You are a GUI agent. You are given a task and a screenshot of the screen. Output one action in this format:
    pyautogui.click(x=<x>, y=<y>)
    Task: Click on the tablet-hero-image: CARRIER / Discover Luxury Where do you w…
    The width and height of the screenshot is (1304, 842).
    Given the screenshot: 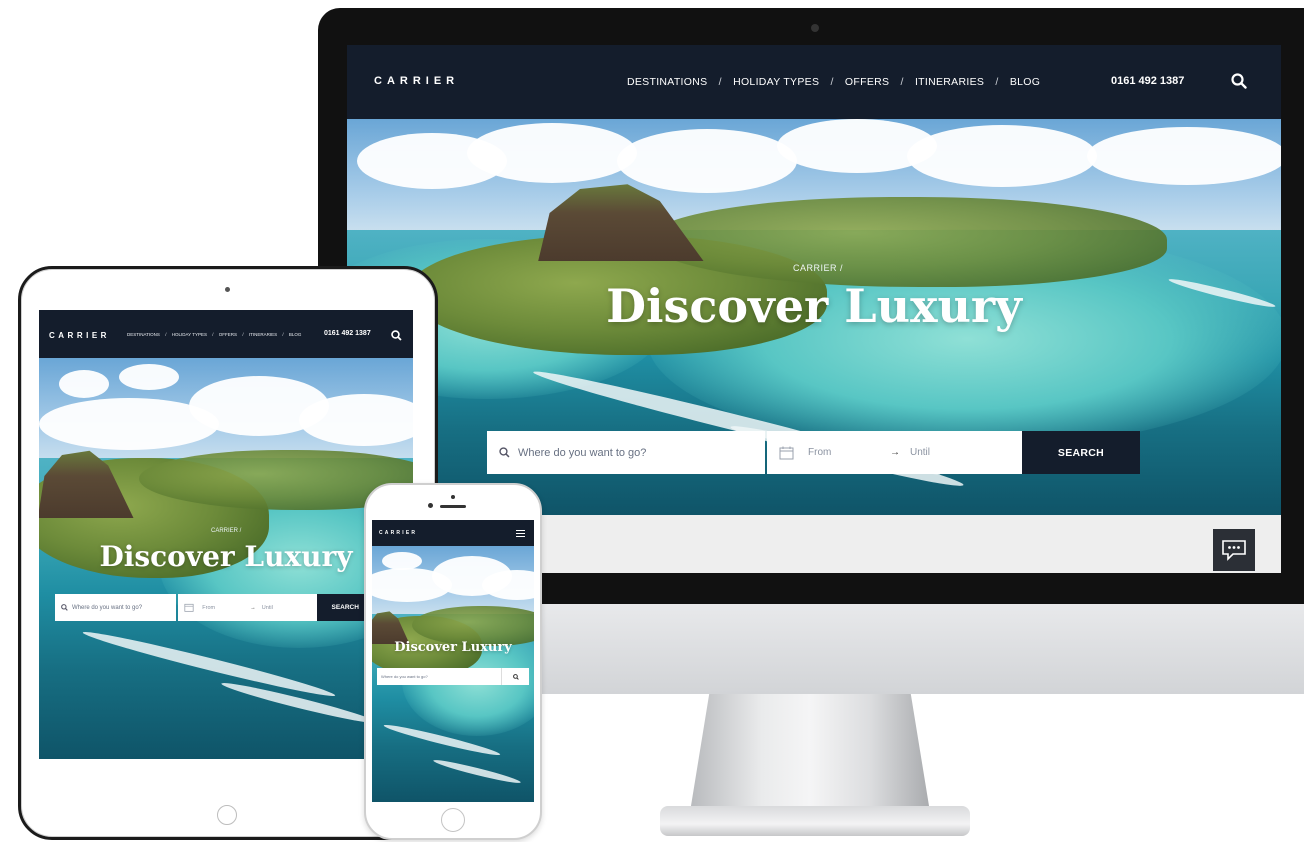 What is the action you would take?
    pyautogui.click(x=226, y=567)
    